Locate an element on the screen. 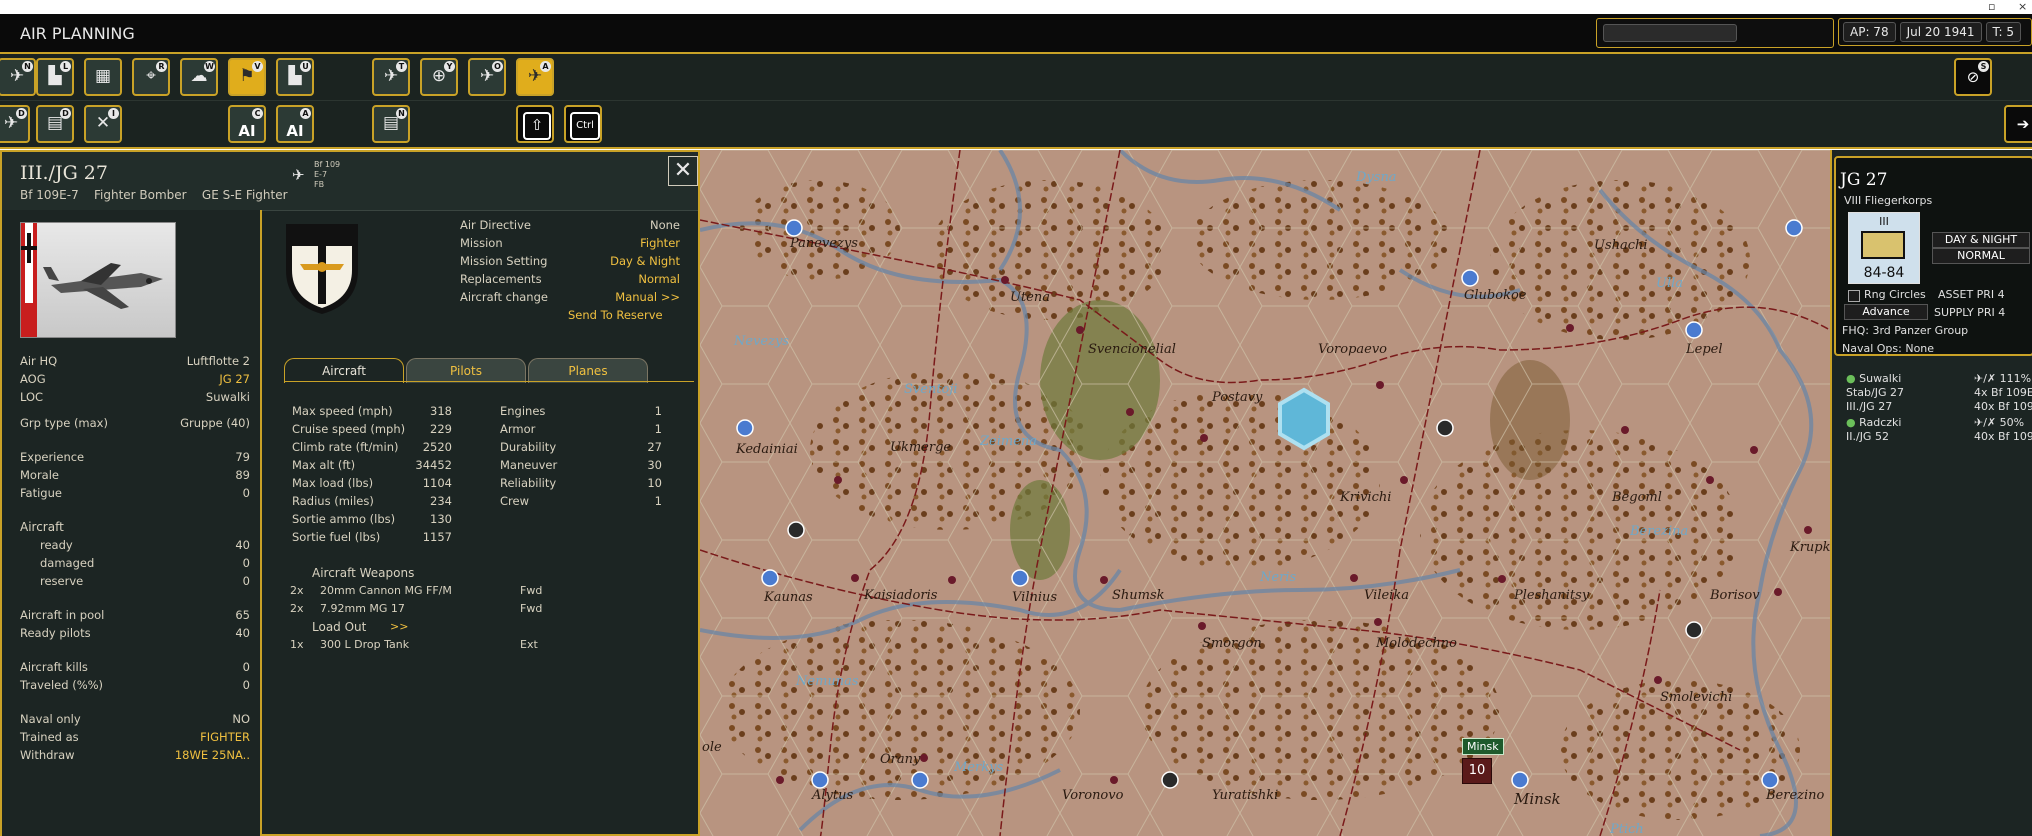 The height and width of the screenshot is (836, 2032). air-unit-row: III./JG 2740x Bf 109E-7 is located at coordinates (1939, 406).